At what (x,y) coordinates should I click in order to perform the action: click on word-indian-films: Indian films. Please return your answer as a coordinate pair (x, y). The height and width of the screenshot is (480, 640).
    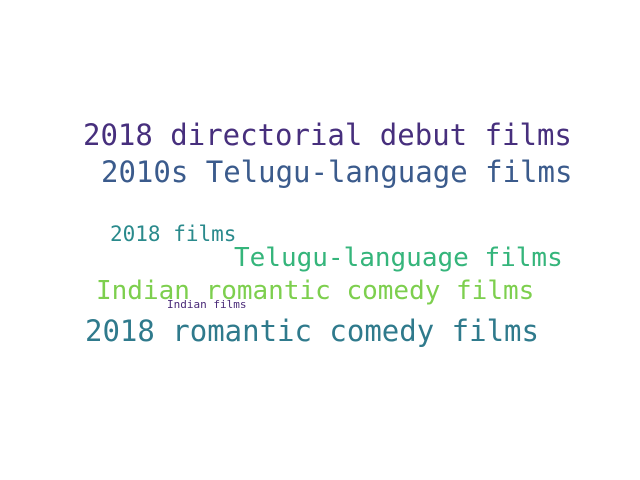
    Looking at the image, I should click on (207, 304).